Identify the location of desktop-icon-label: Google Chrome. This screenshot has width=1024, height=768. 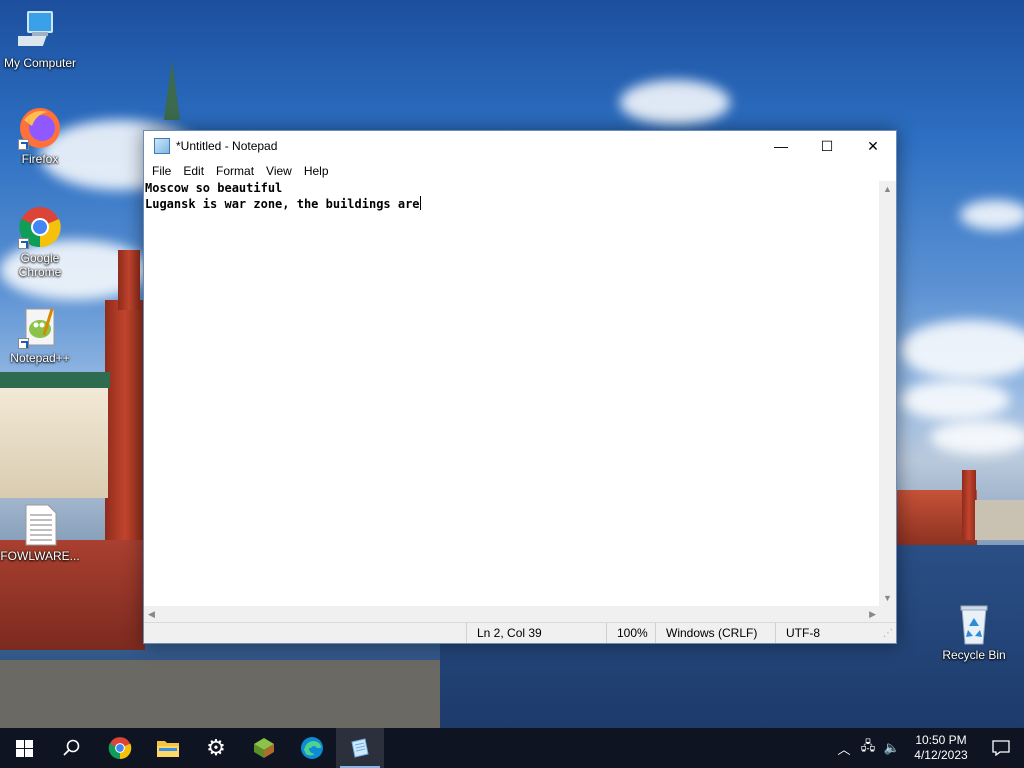
(40, 265).